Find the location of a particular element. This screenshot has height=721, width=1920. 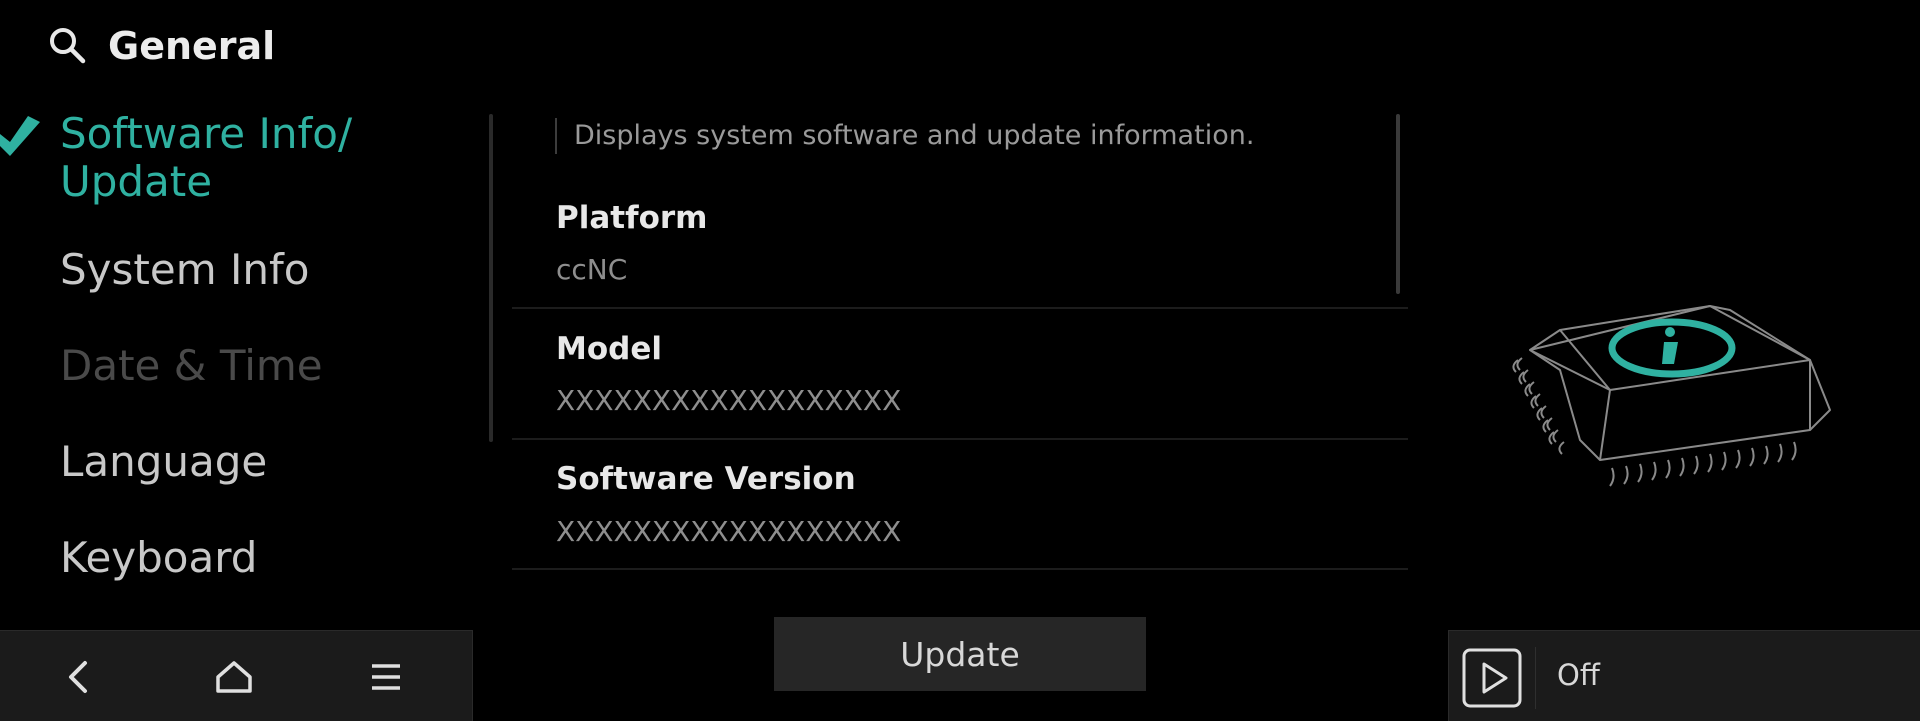

home-icon is located at coordinates (234, 677).